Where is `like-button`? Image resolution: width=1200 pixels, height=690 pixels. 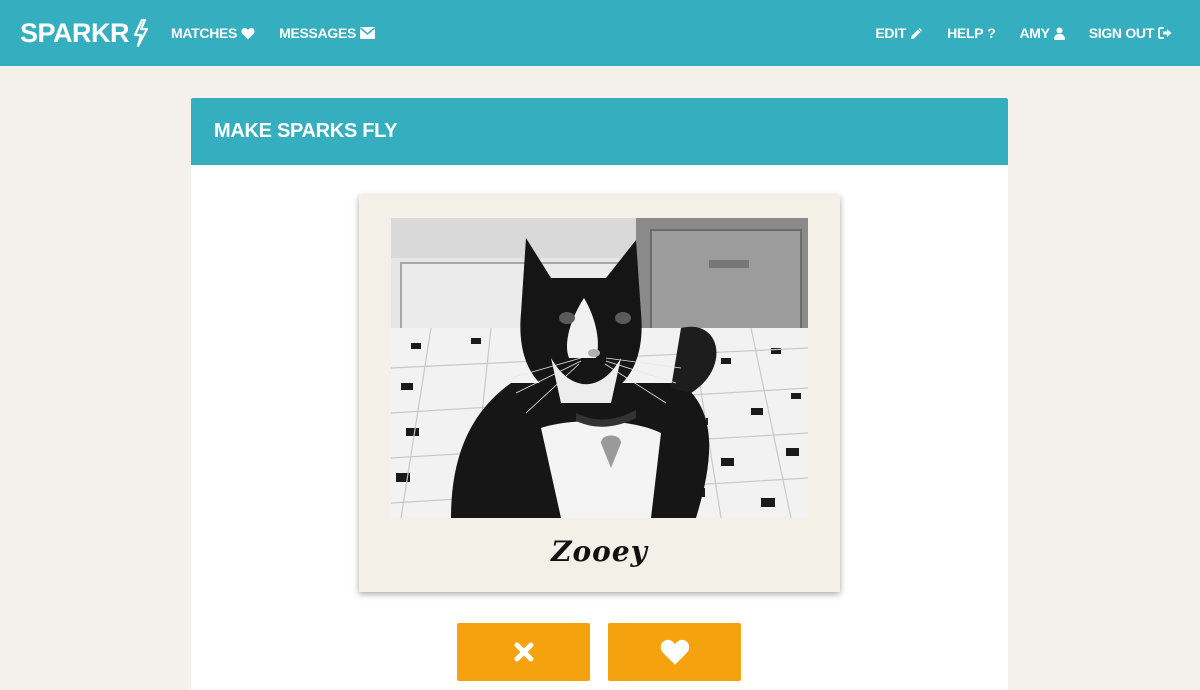 like-button is located at coordinates (674, 652).